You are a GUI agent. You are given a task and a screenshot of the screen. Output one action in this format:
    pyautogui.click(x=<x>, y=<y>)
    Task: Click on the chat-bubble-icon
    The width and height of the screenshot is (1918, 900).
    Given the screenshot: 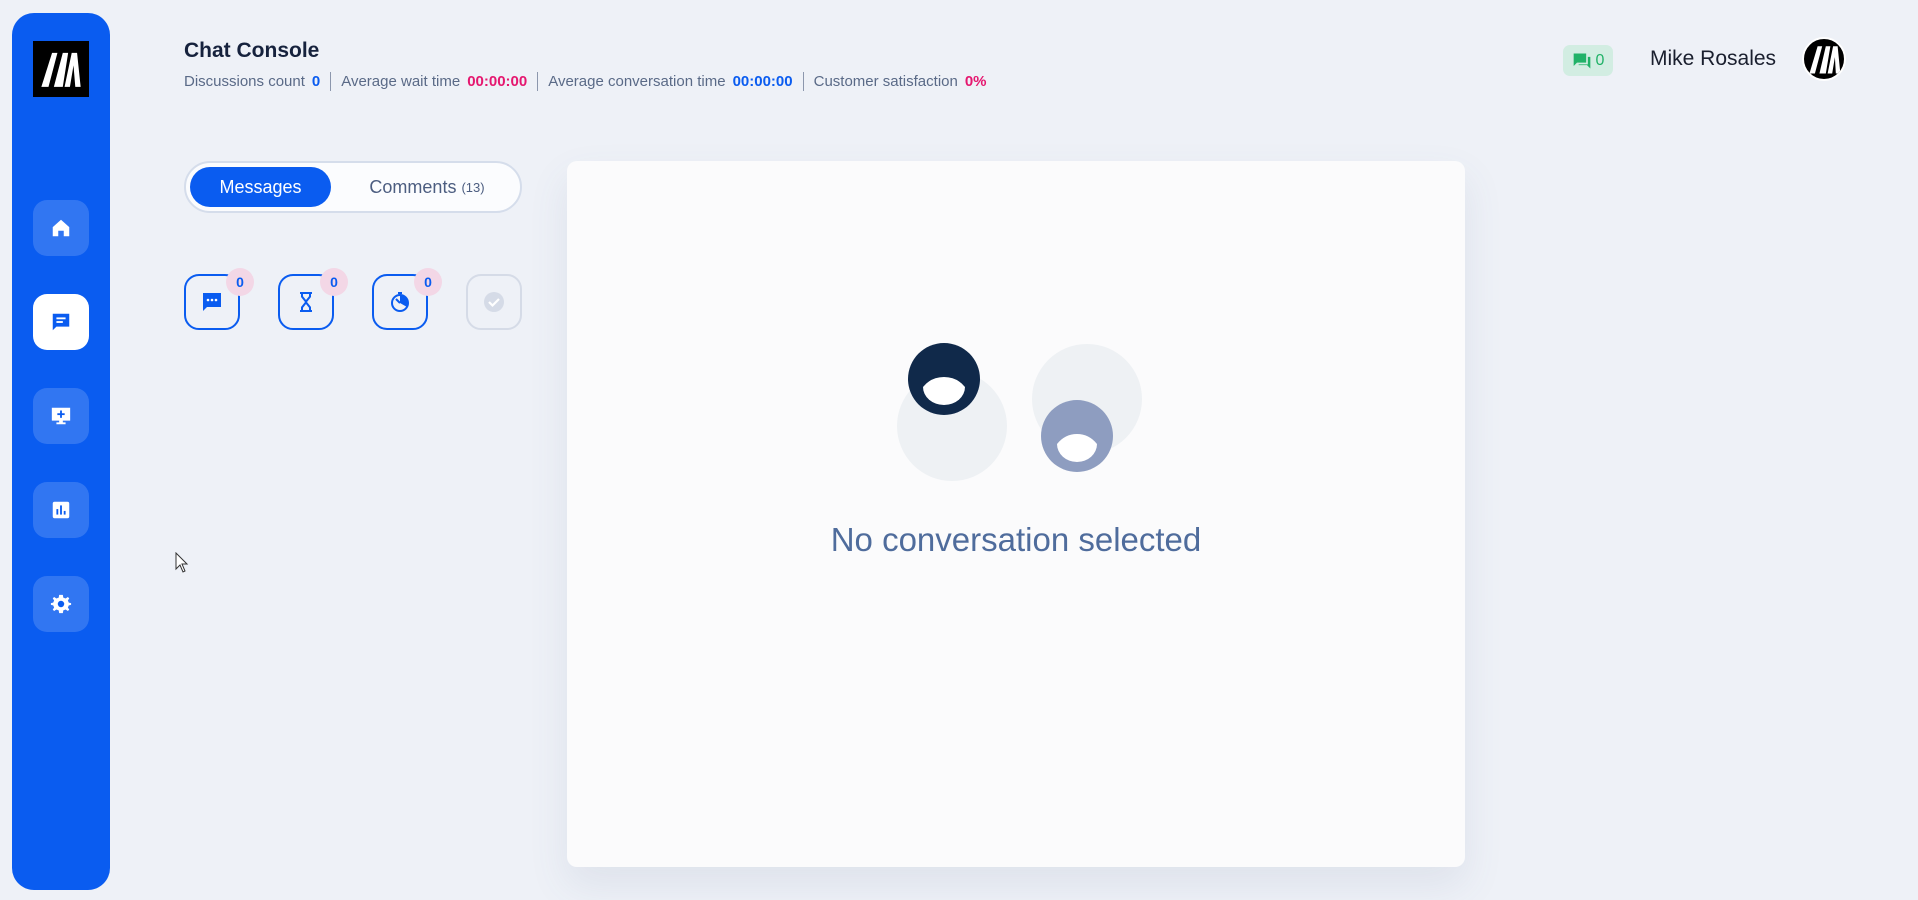 What is the action you would take?
    pyautogui.click(x=1581, y=60)
    